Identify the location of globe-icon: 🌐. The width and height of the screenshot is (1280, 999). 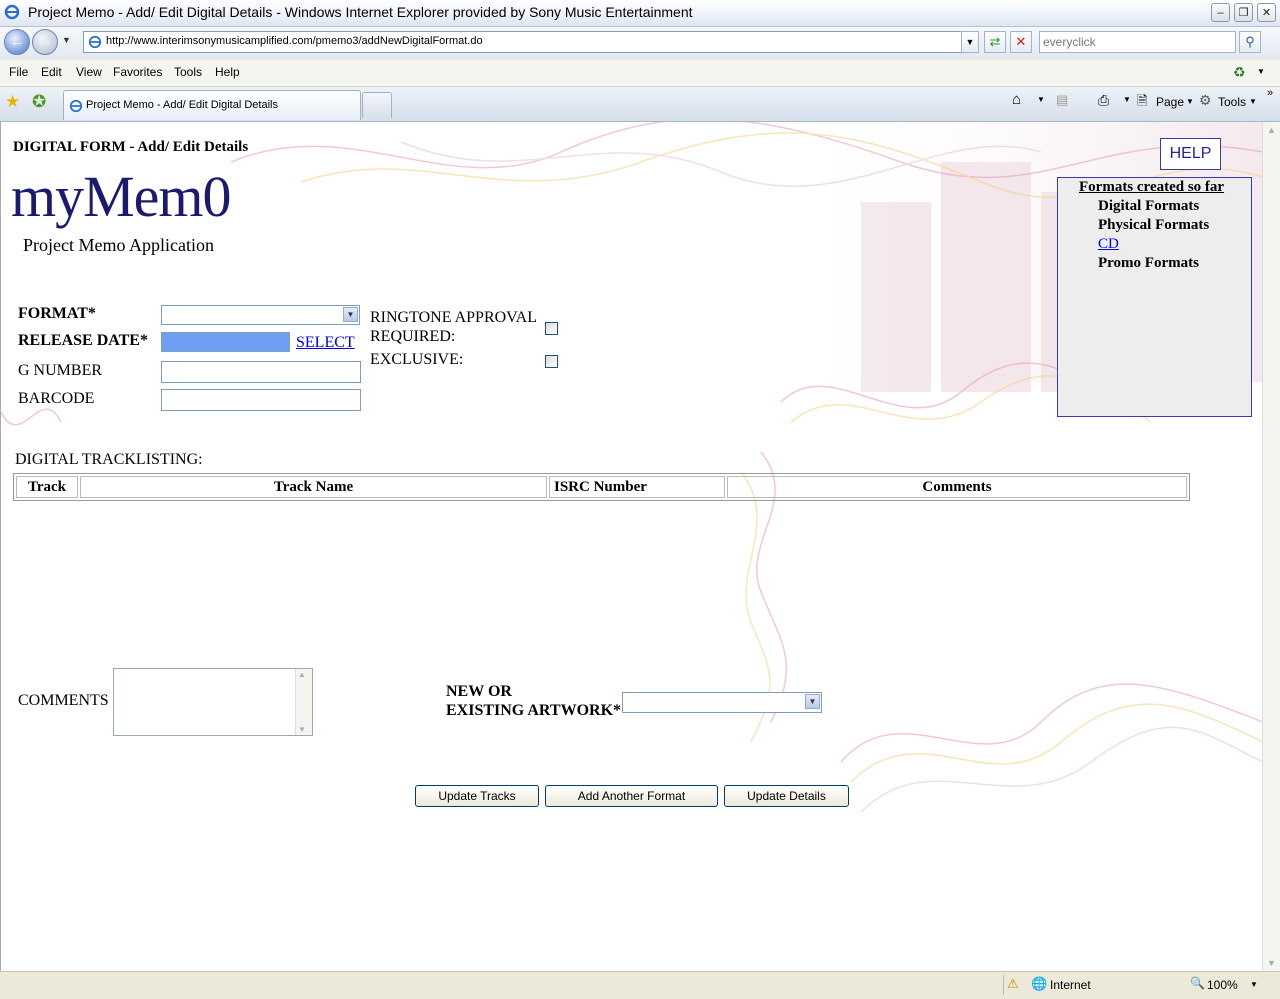
(1039, 983).